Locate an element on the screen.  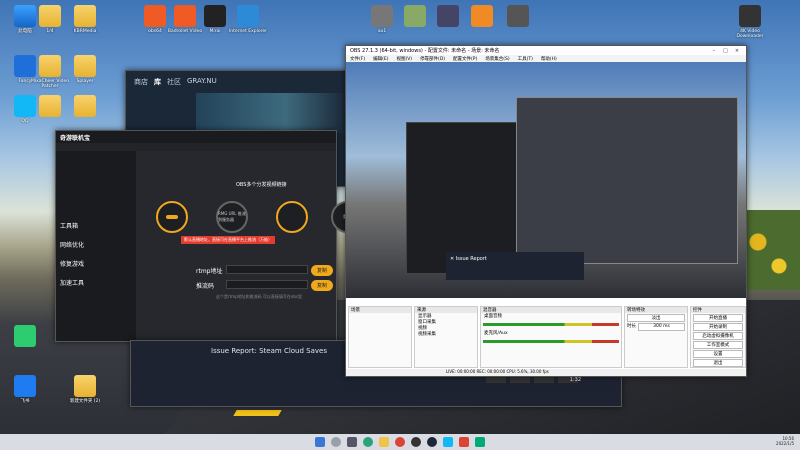
close-icon: × is located at coordinates (737, 51).